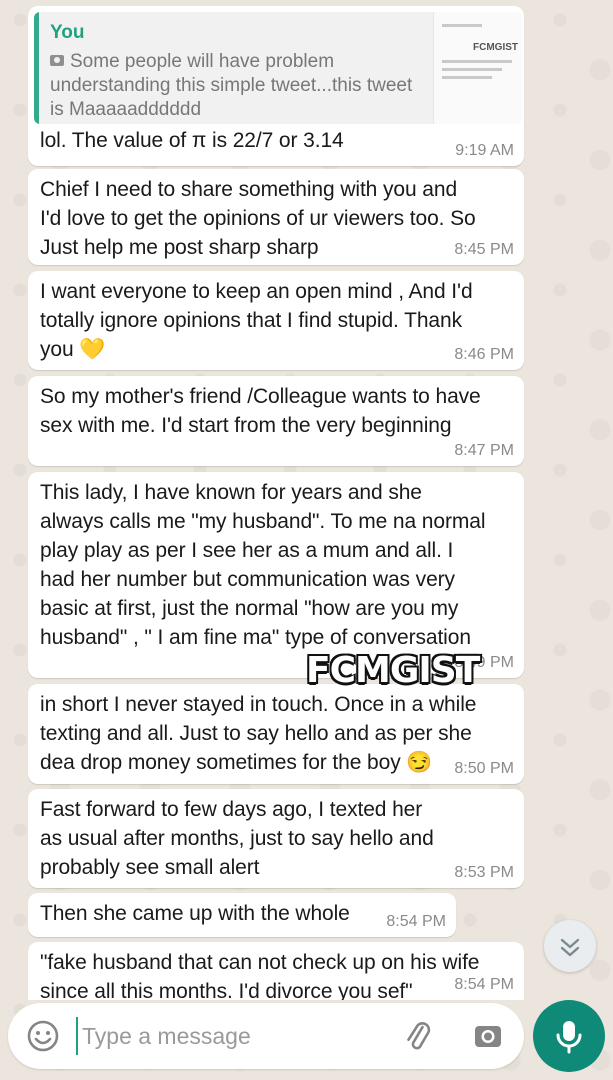 The image size is (613, 1080). Describe the element at coordinates (393, 670) in the screenshot. I see `watermark: FCMGIST` at that location.